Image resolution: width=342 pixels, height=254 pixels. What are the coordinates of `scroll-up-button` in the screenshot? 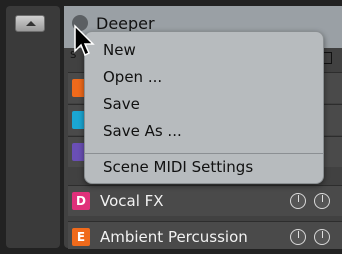 It's located at (30, 23).